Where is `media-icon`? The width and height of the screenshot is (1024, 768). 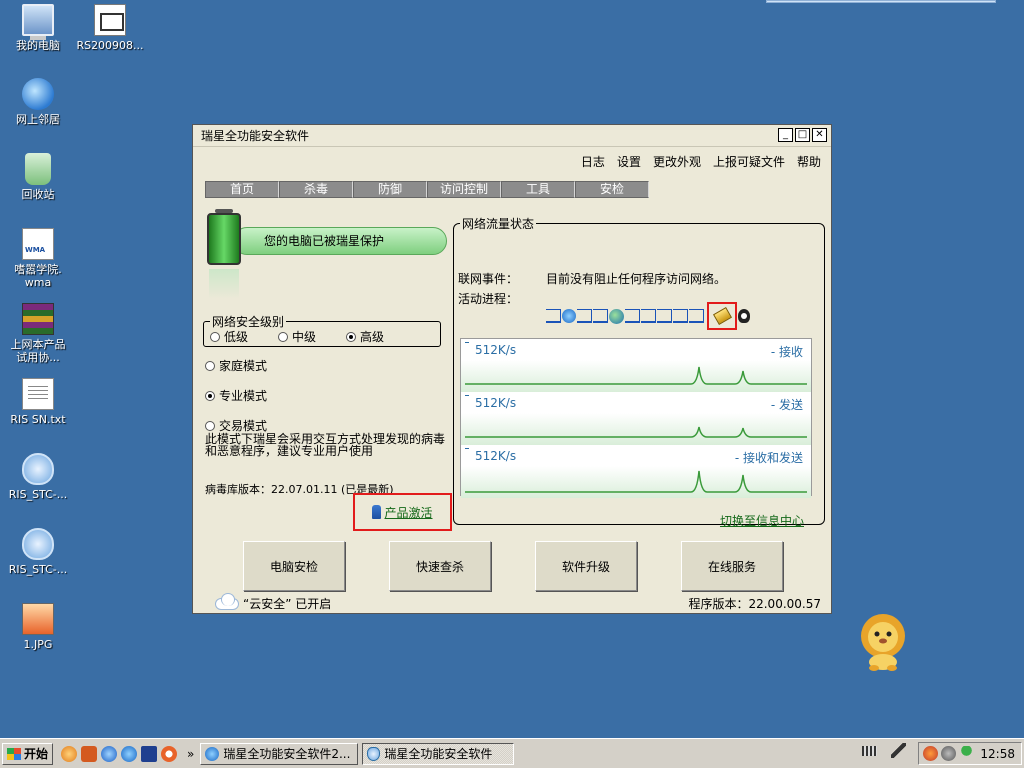
media-icon is located at coordinates (69, 753).